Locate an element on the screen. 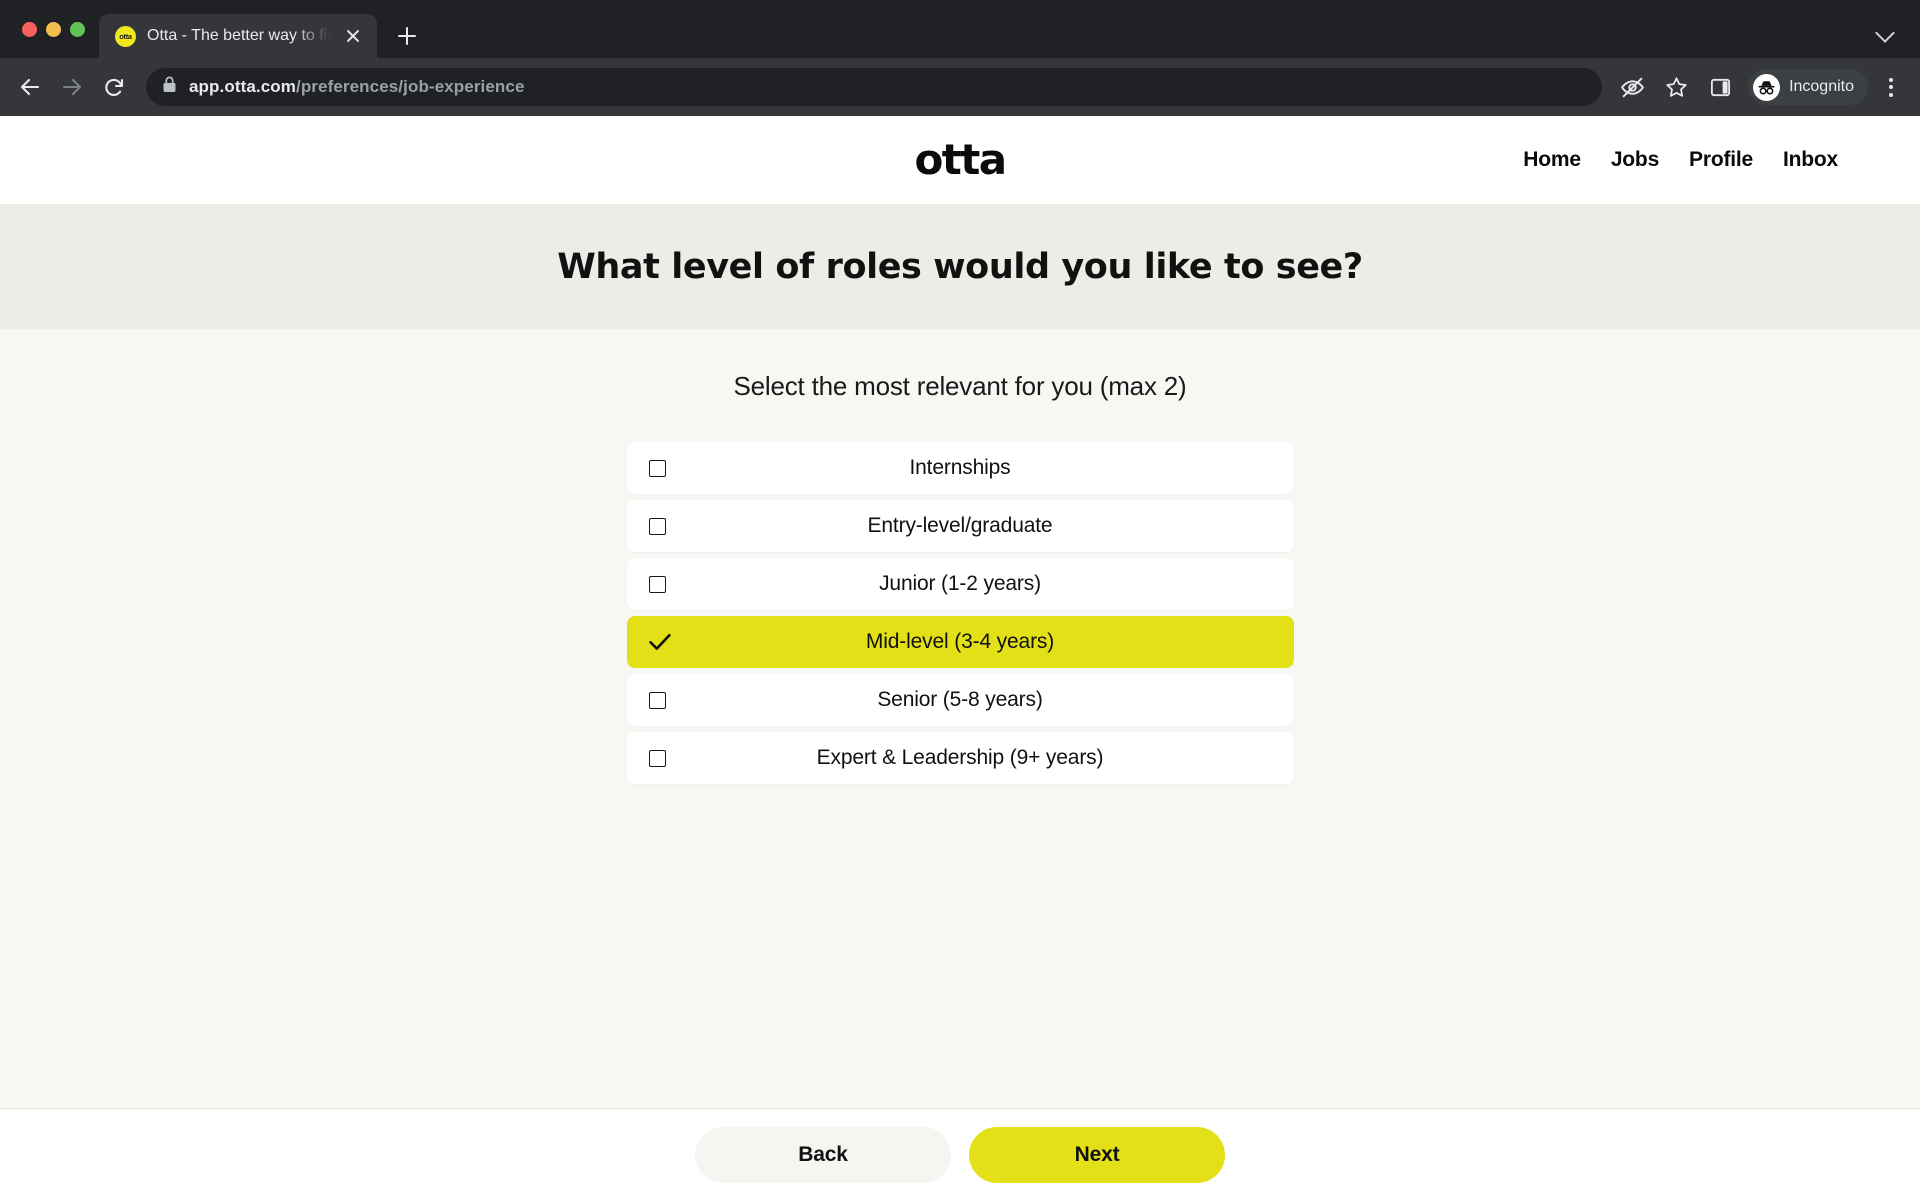 Image resolution: width=1920 pixels, height=1200 pixels. nav-item-jobs: Jobs is located at coordinates (1635, 160).